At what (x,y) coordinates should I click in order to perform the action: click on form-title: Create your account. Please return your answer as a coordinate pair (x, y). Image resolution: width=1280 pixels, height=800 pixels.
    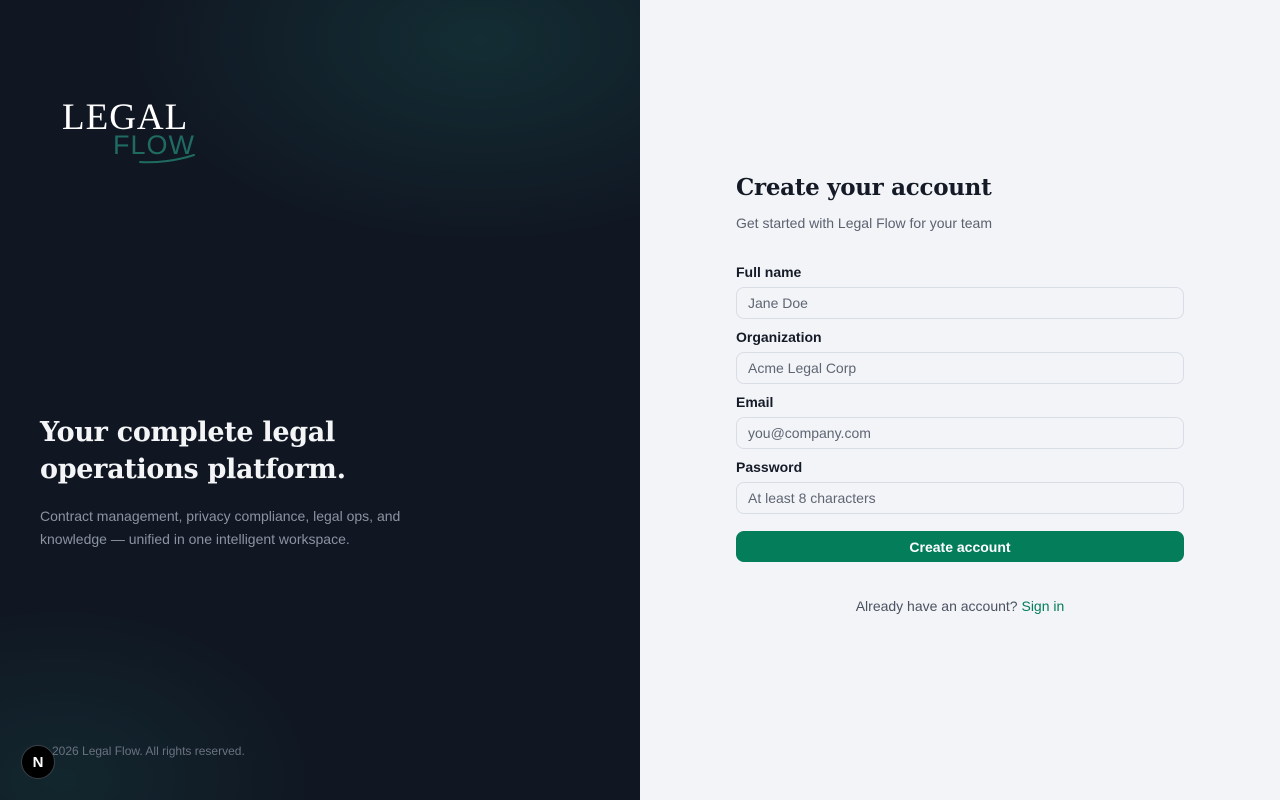
    Looking at the image, I should click on (864, 187).